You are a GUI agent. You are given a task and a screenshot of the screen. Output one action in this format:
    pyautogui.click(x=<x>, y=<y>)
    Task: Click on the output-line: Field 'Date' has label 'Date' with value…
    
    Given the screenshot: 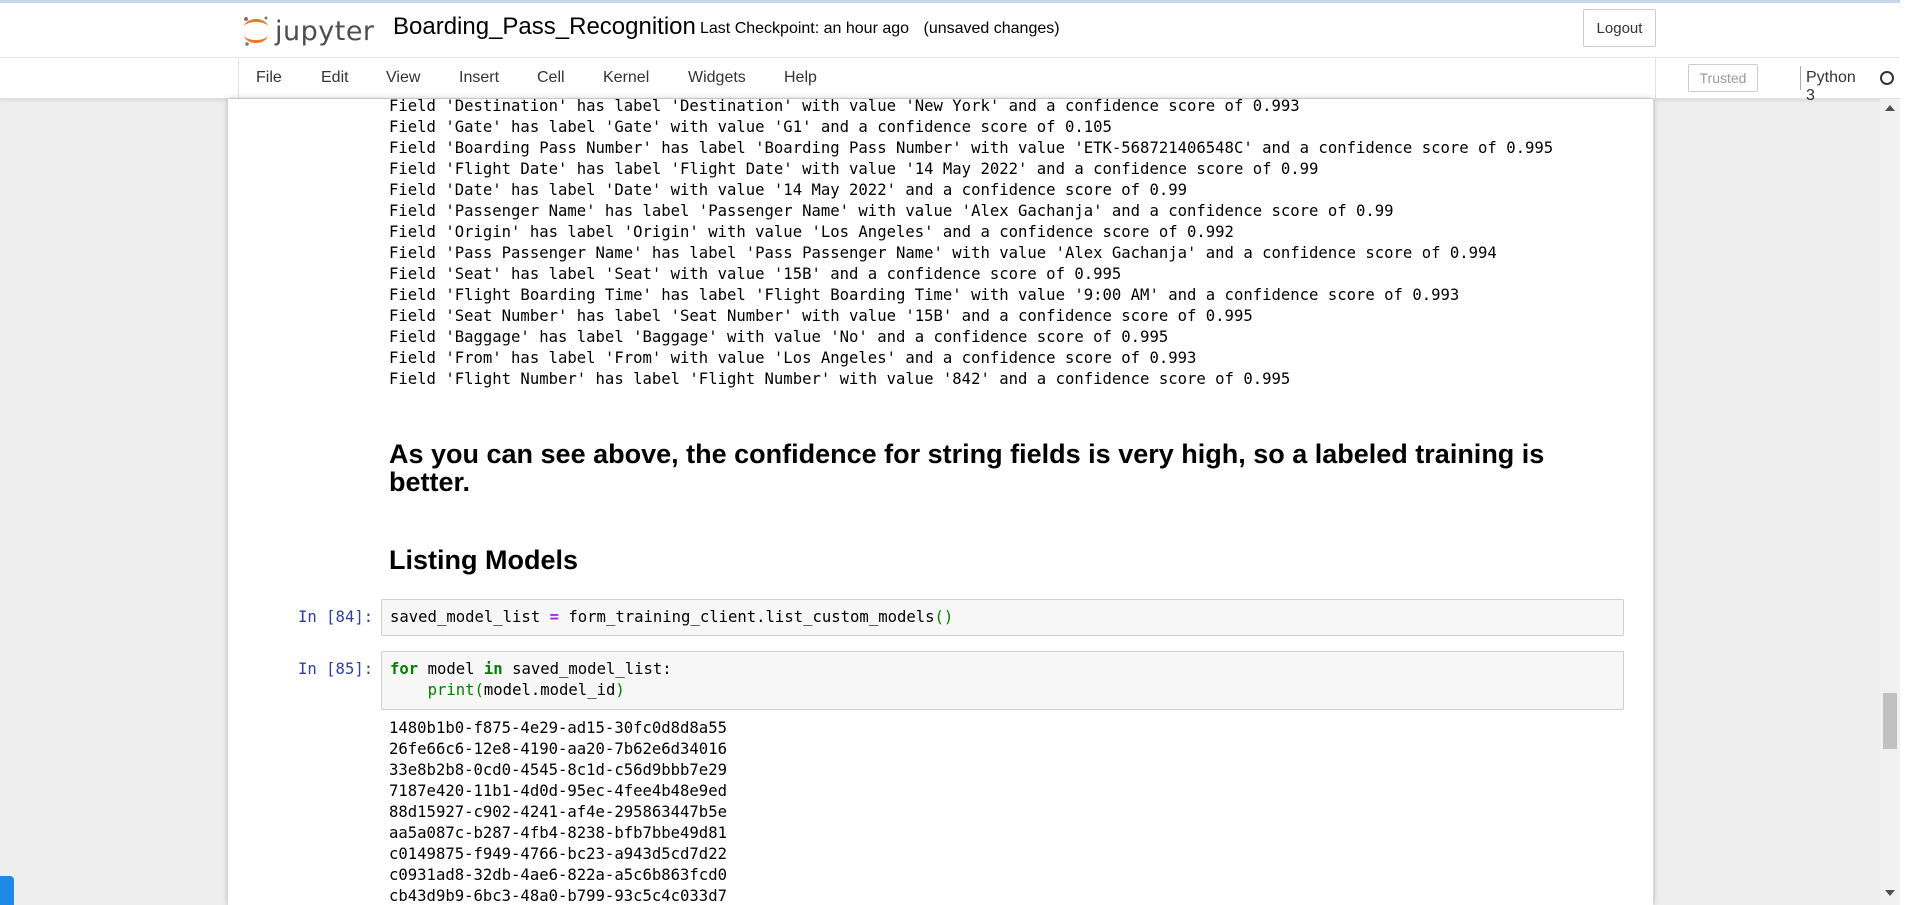 What is the action you would take?
    pyautogui.click(x=788, y=190)
    